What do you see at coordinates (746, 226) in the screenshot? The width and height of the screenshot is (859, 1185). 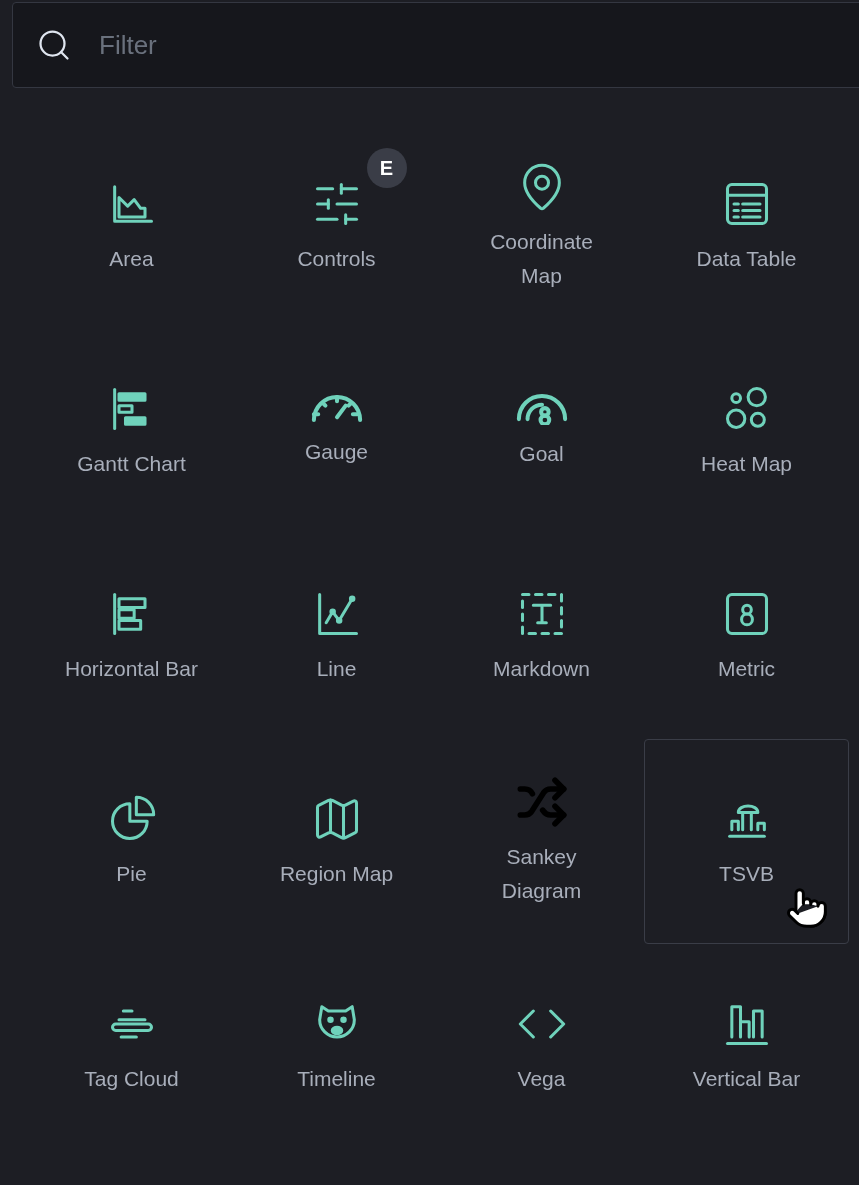 I see `visualization-tile: Data Table` at bounding box center [746, 226].